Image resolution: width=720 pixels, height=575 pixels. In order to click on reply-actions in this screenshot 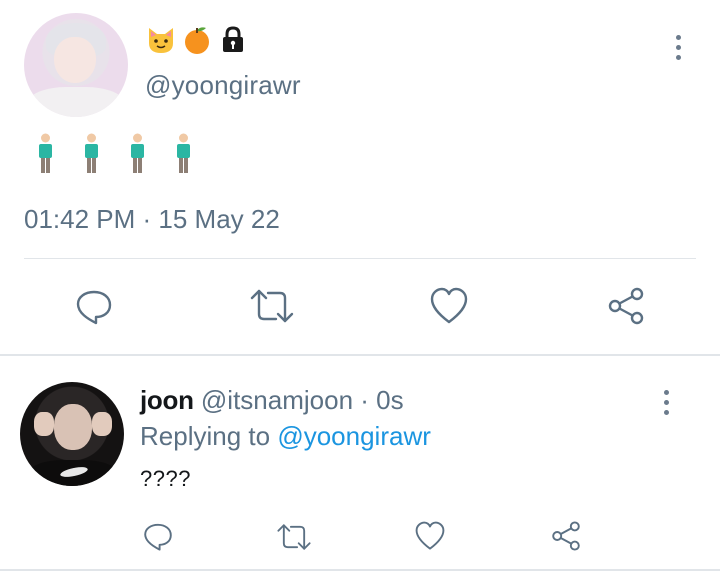, I will do `click(360, 536)`.